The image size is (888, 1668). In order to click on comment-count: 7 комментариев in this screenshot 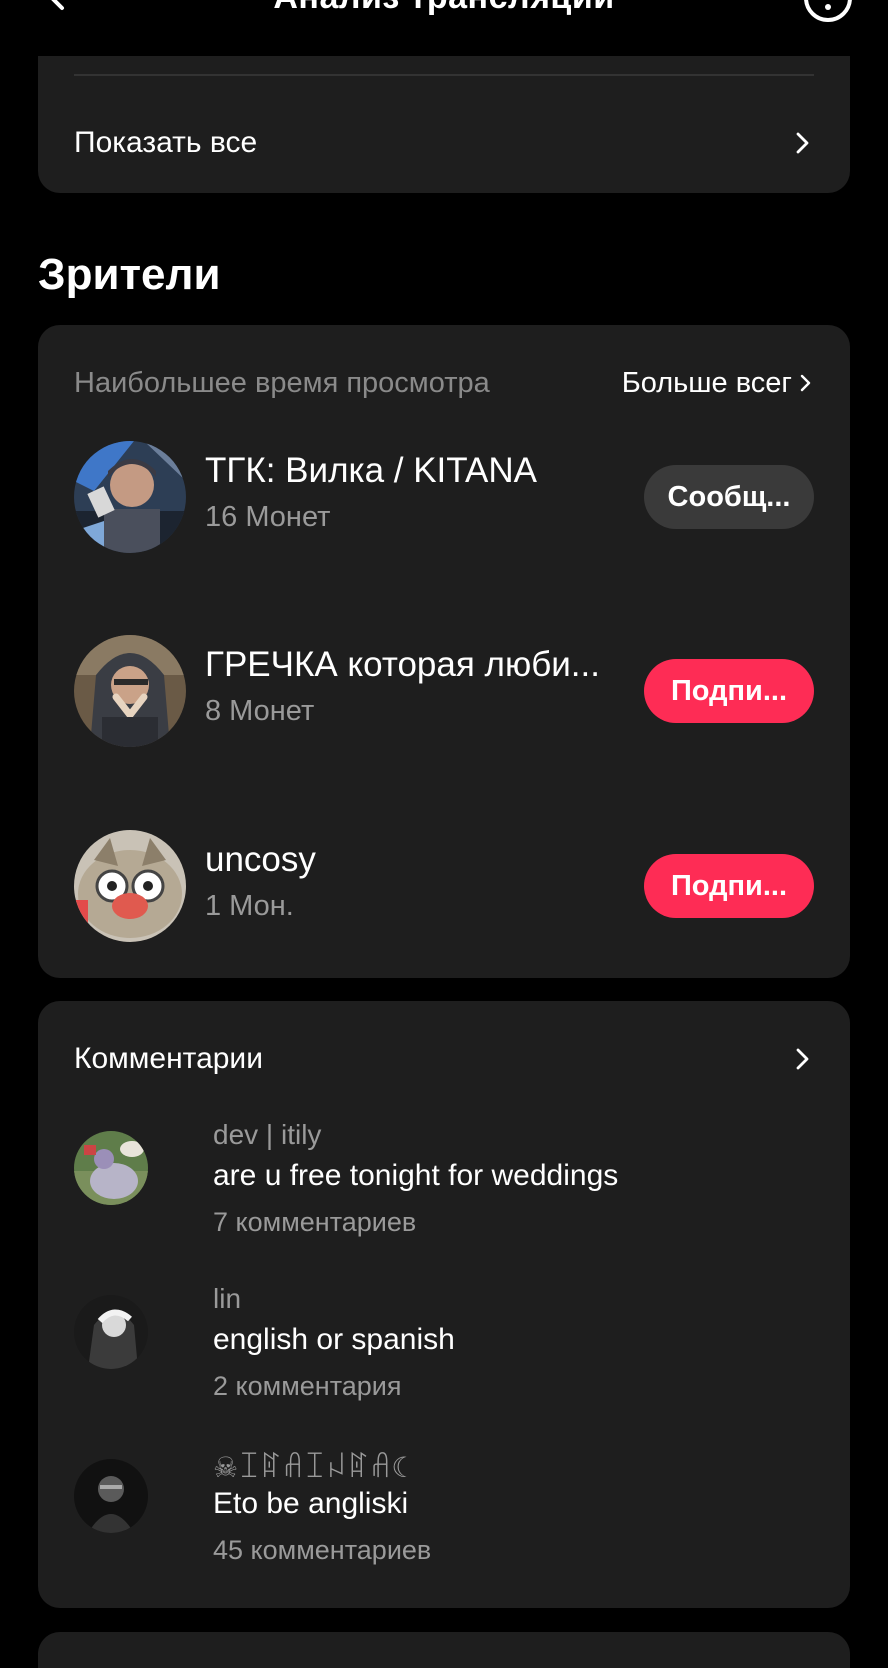, I will do `click(315, 1222)`.